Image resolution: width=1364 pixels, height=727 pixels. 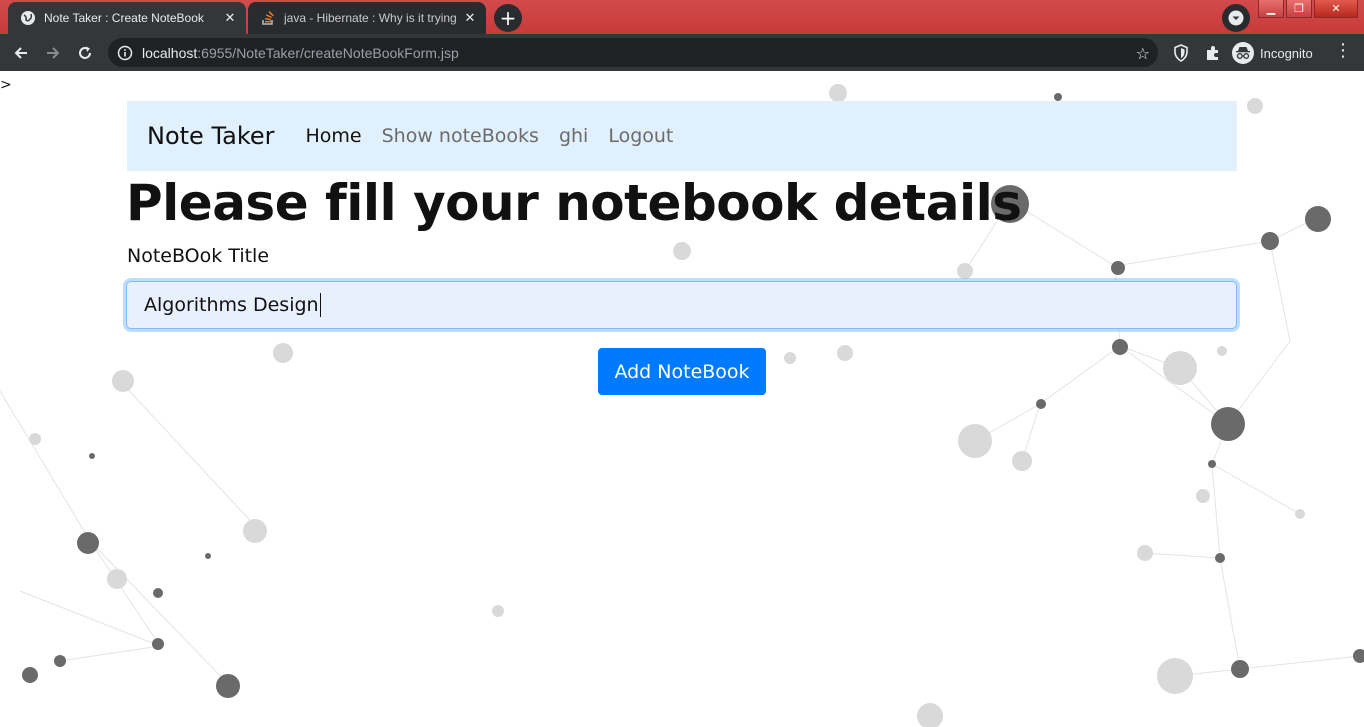 What do you see at coordinates (125, 53) in the screenshot?
I see `info-icon` at bounding box center [125, 53].